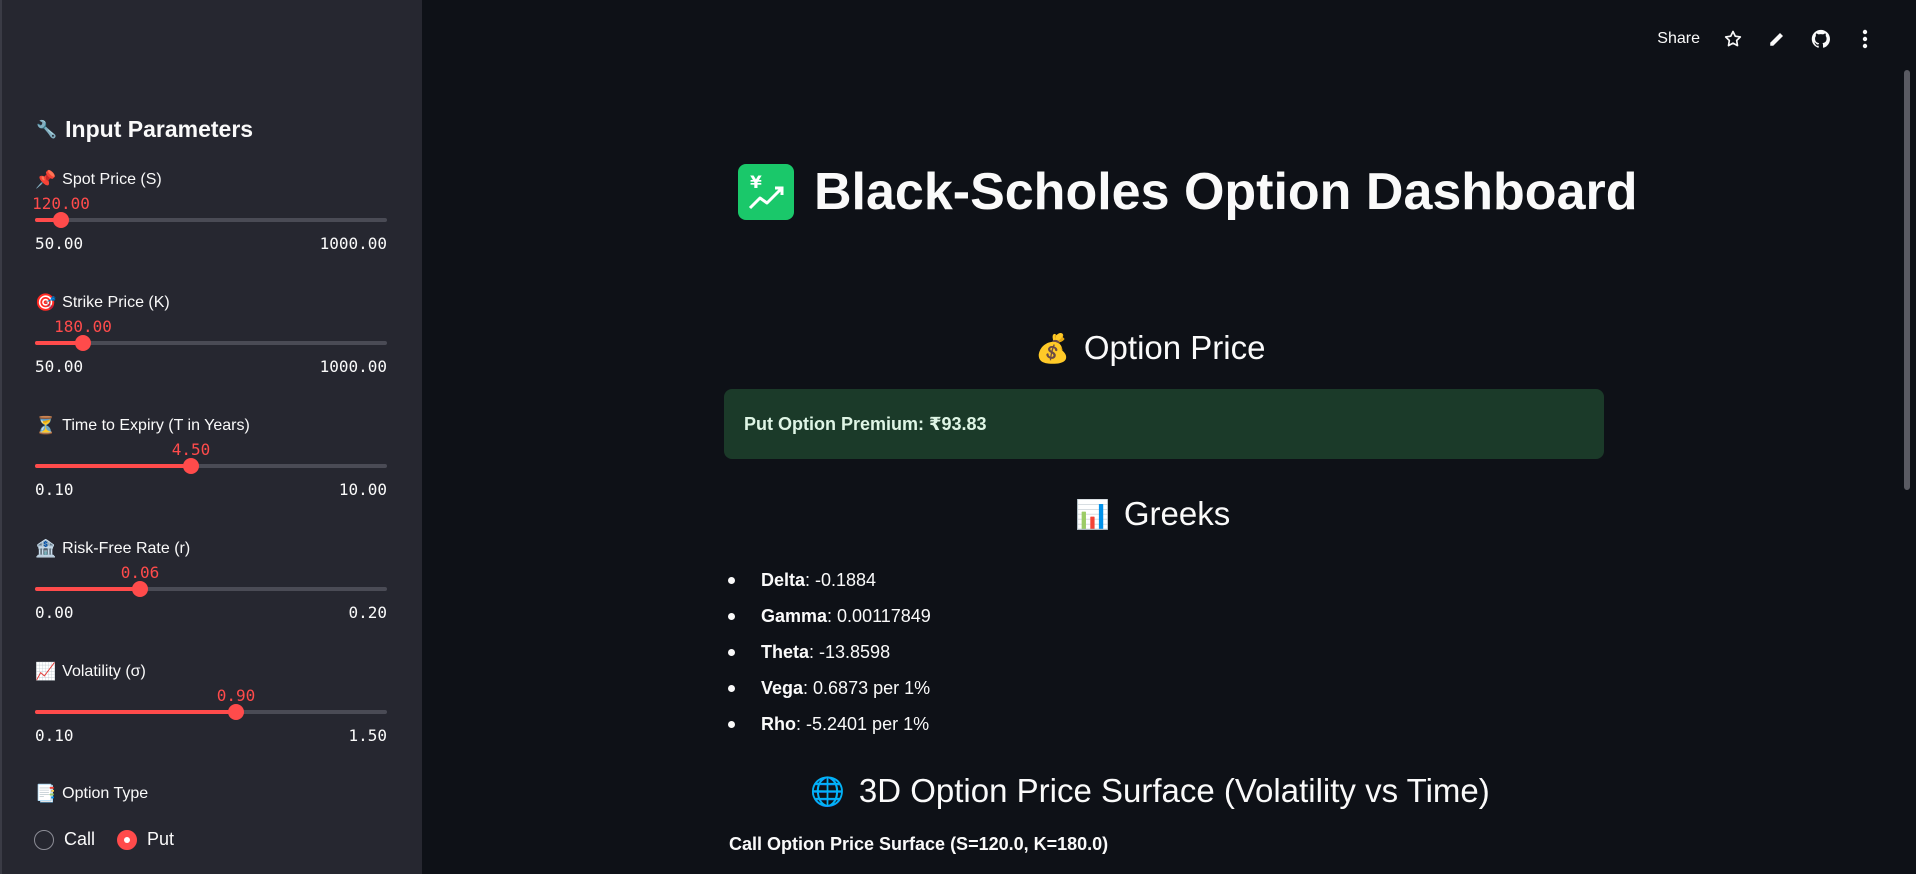 The height and width of the screenshot is (874, 1916). Describe the element at coordinates (191, 466) in the screenshot. I see `time-to-expiry-thumb` at that location.